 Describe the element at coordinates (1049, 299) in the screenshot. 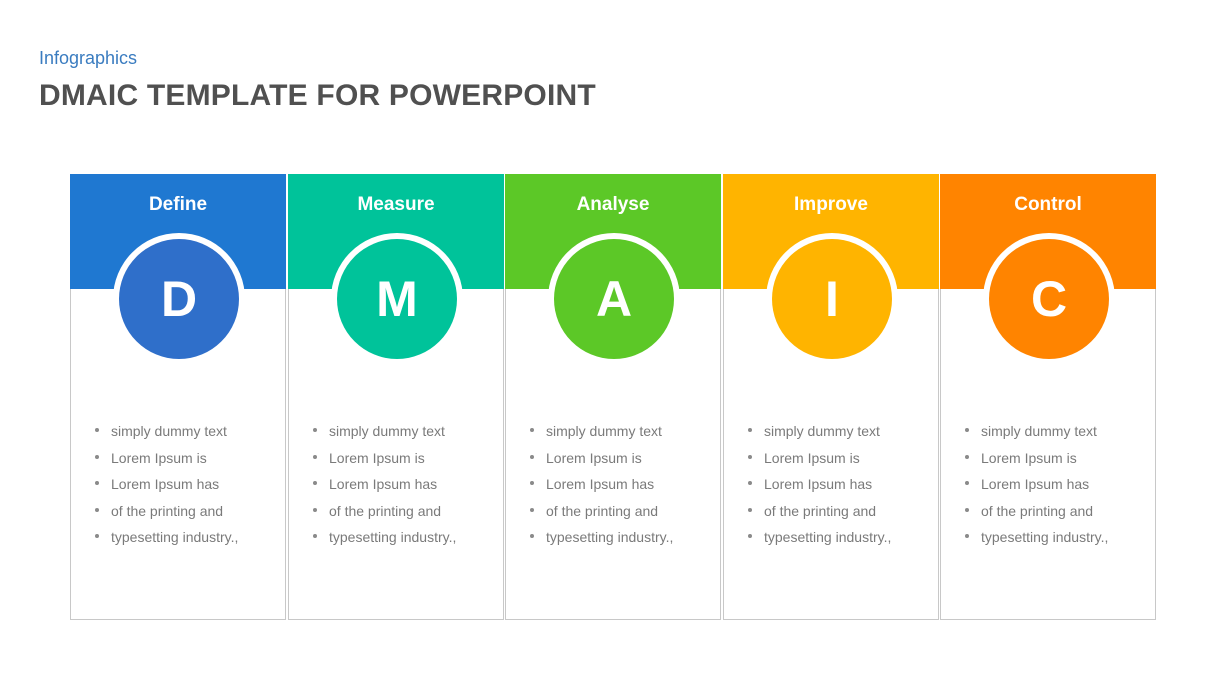

I see `letter-circle: C` at that location.